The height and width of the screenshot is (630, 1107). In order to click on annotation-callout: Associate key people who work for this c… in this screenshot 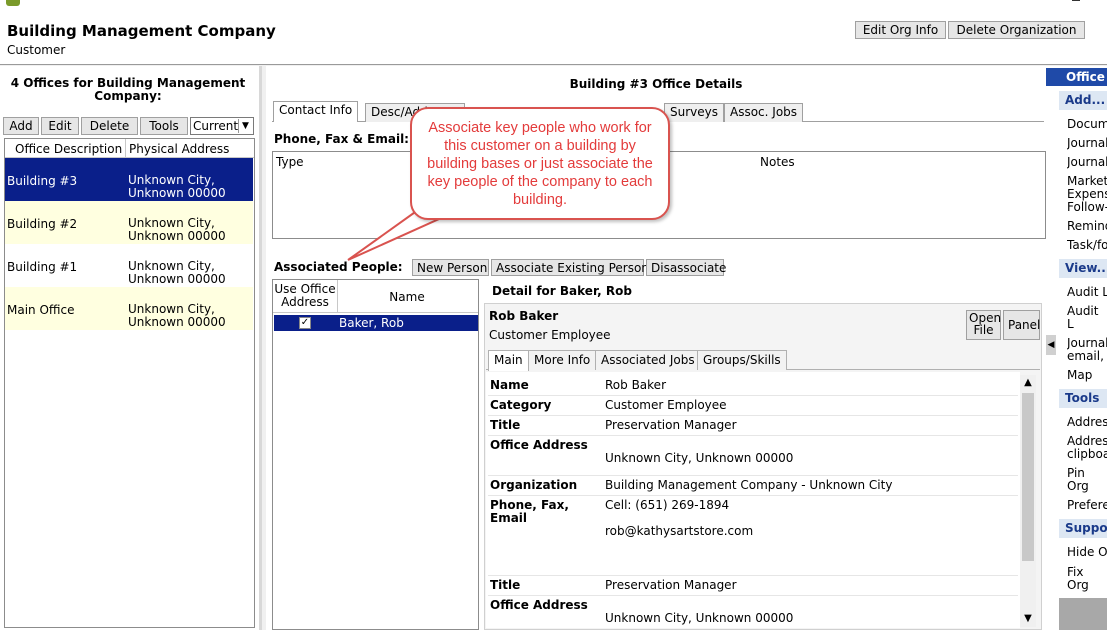, I will do `click(540, 163)`.